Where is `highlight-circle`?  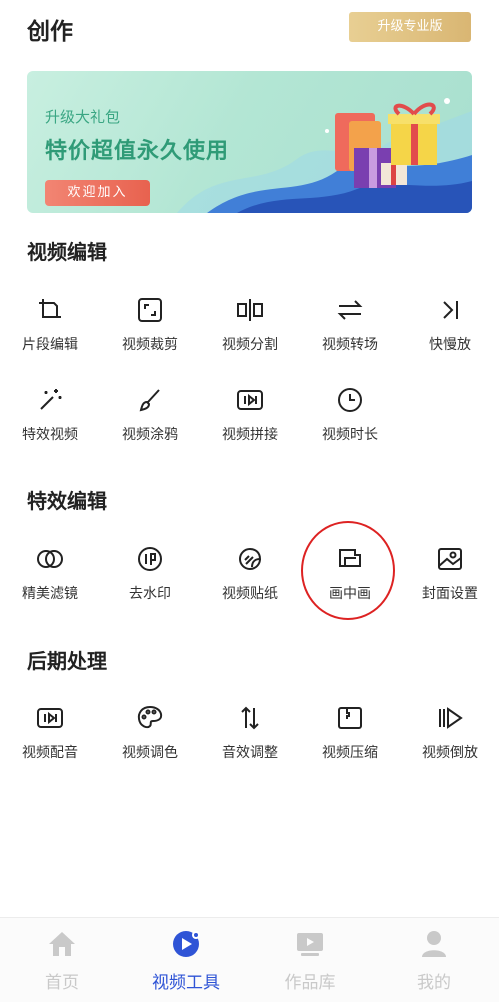 highlight-circle is located at coordinates (348, 570).